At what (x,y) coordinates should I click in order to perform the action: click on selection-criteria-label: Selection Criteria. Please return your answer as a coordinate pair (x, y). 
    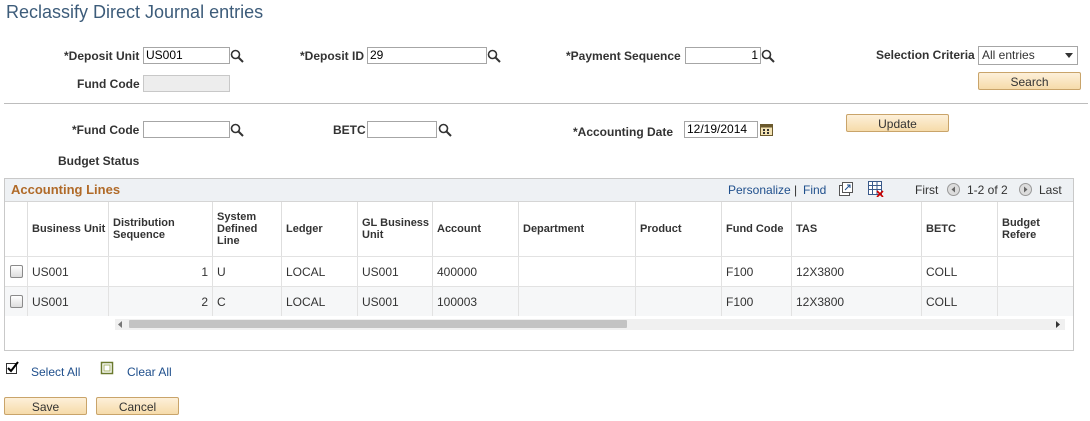
    Looking at the image, I should click on (925, 55).